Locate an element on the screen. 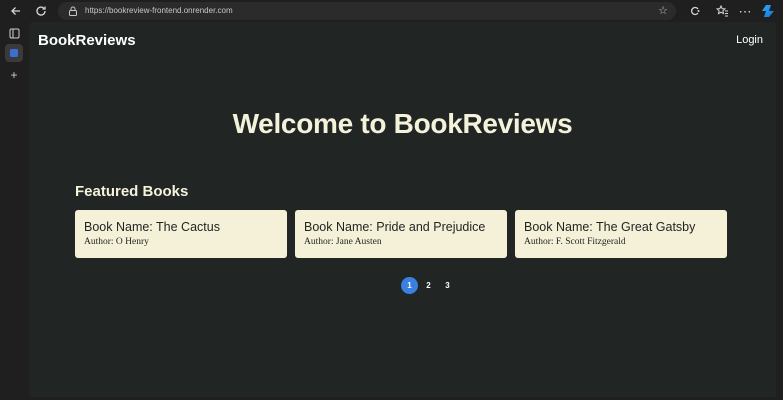 The width and height of the screenshot is (783, 400). book-card: Book Name: The Cactus Author: O Henry is located at coordinates (181, 234).